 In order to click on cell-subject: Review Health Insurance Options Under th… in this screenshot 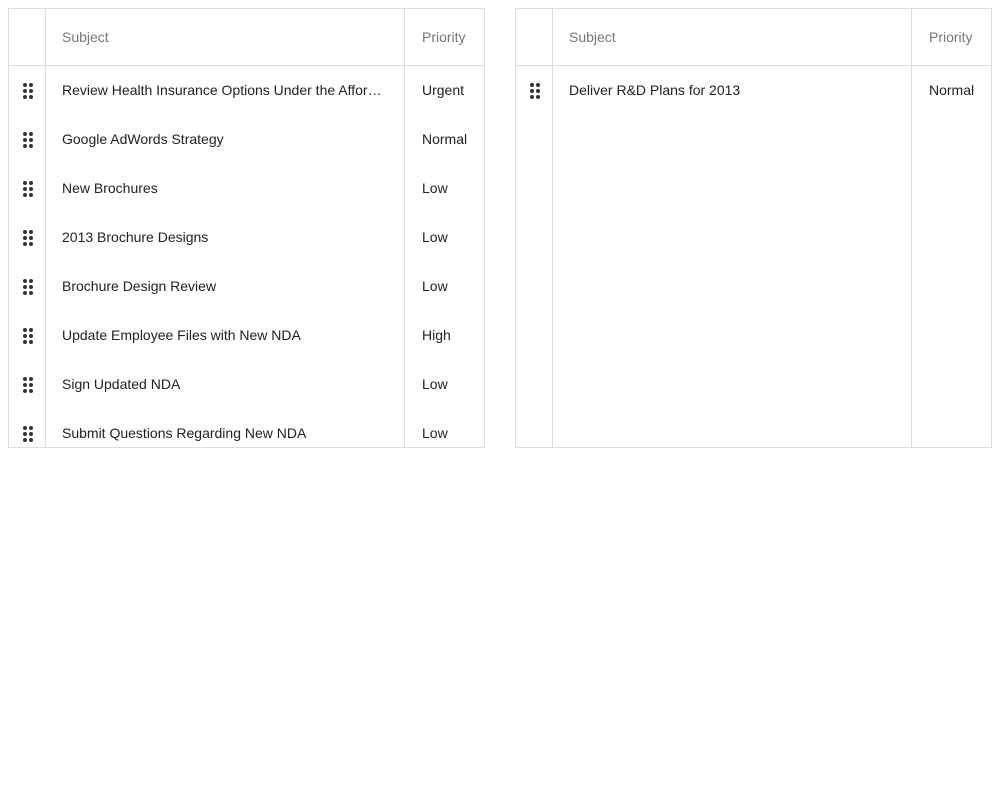, I will do `click(233, 90)`.